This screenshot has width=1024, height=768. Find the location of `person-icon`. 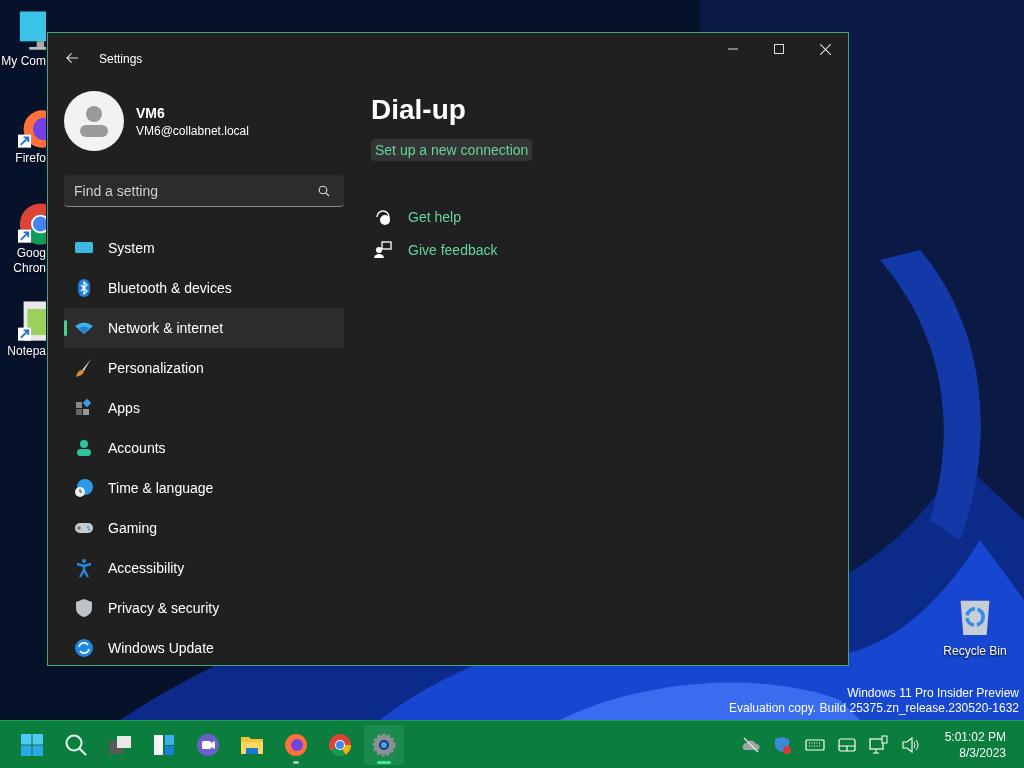

person-icon is located at coordinates (84, 448).